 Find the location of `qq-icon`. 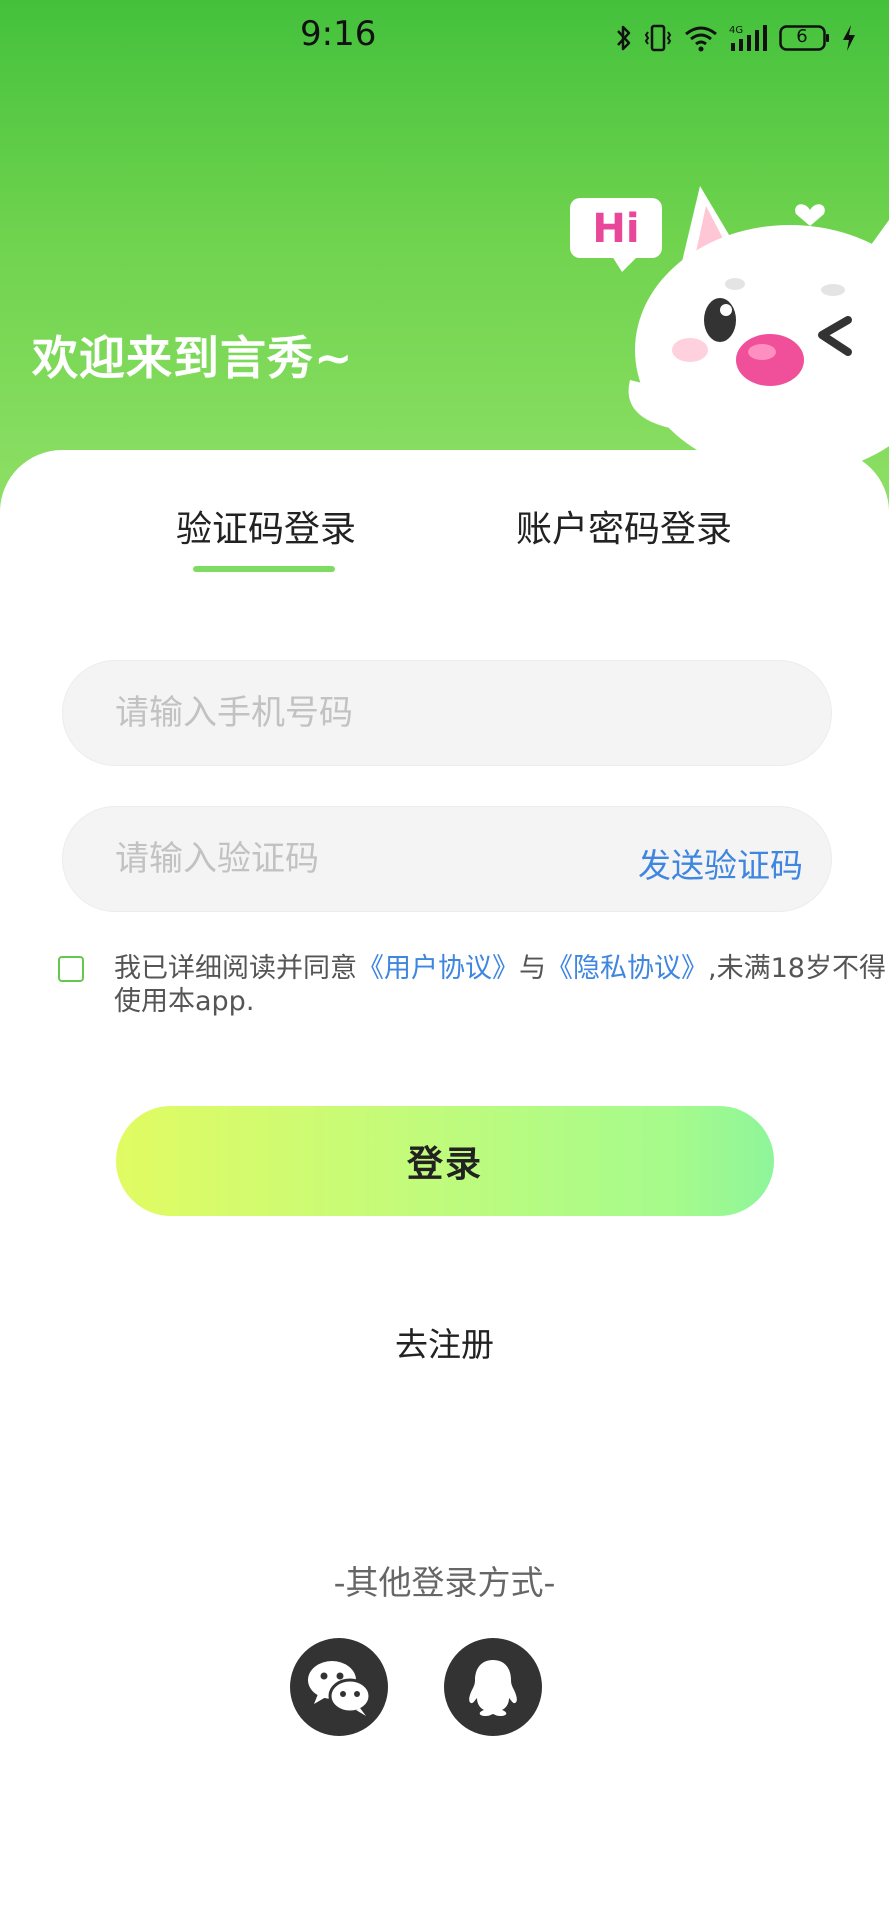

qq-icon is located at coordinates (493, 1688).